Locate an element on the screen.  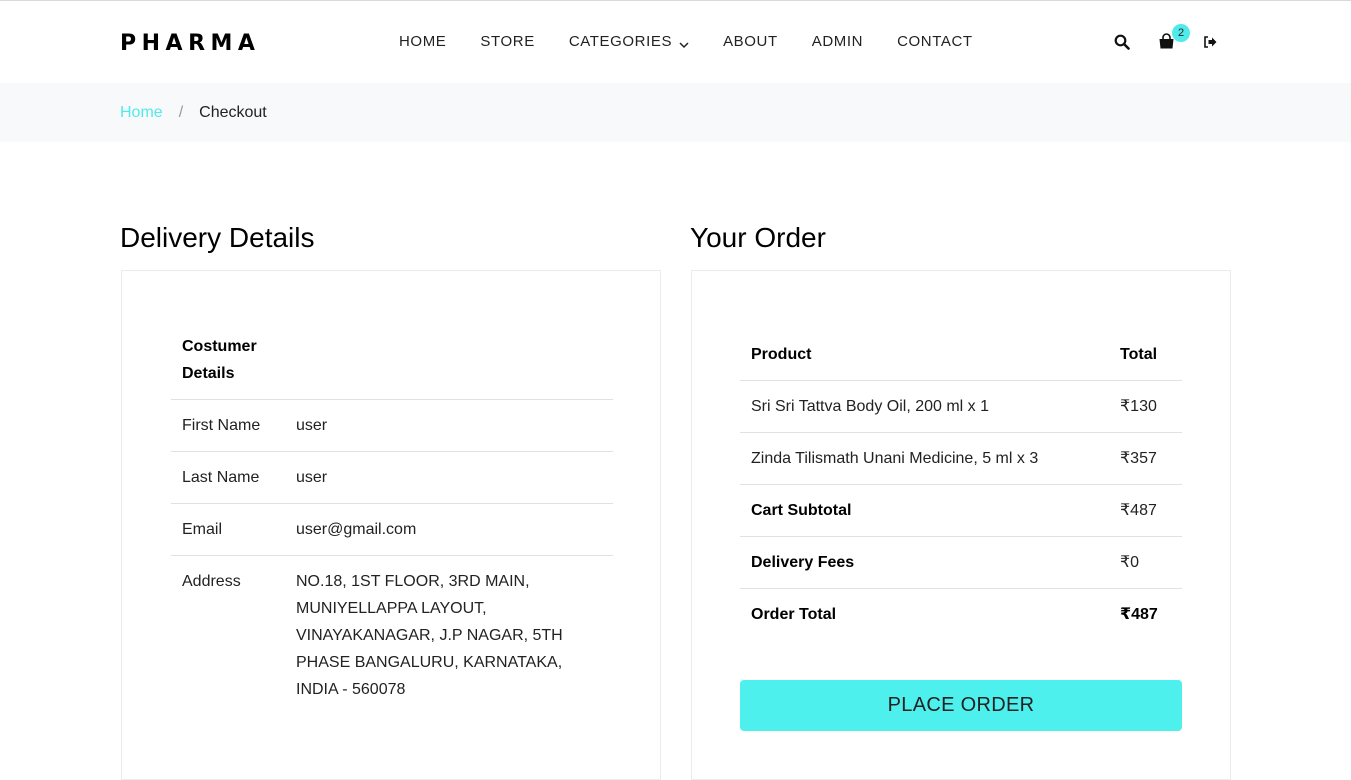
delivery-fees-value: ₹0 is located at coordinates (1145, 562).